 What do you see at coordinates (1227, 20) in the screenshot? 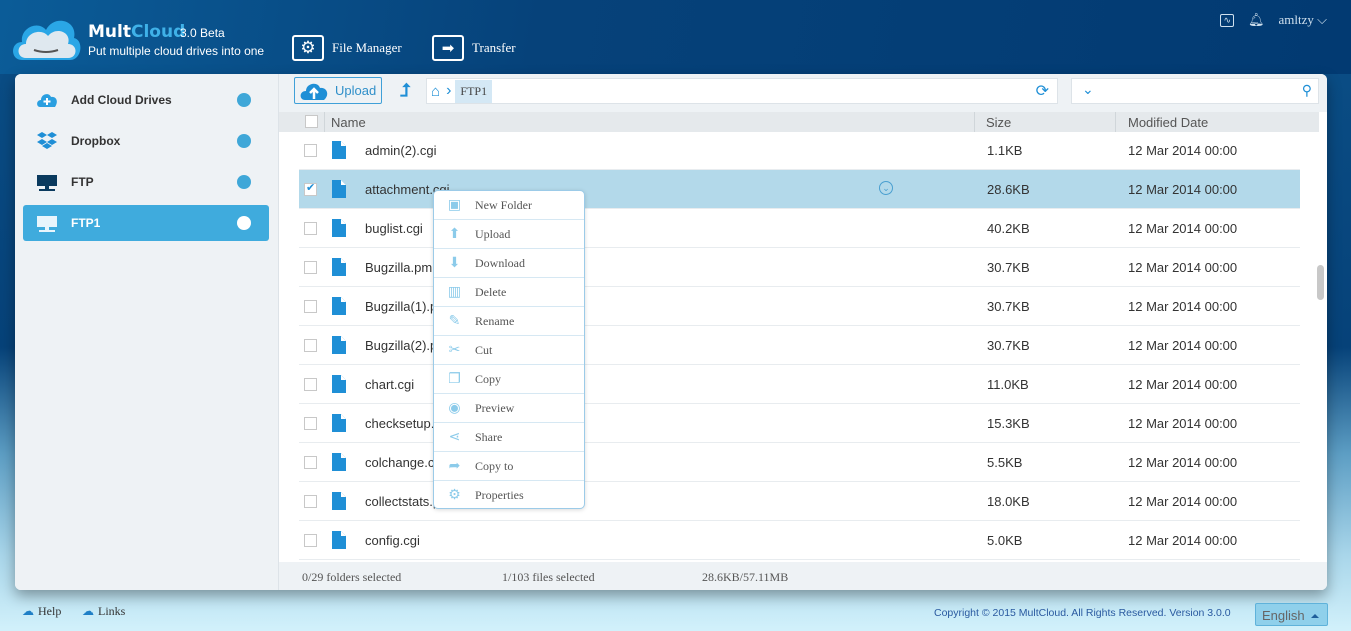
I see `activity-icon: ∿` at bounding box center [1227, 20].